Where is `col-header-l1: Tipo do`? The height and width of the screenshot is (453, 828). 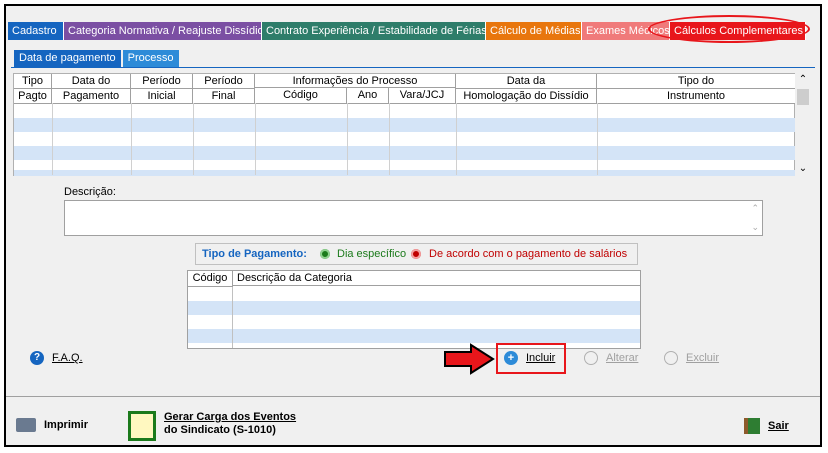 col-header-l1: Tipo do is located at coordinates (696, 81).